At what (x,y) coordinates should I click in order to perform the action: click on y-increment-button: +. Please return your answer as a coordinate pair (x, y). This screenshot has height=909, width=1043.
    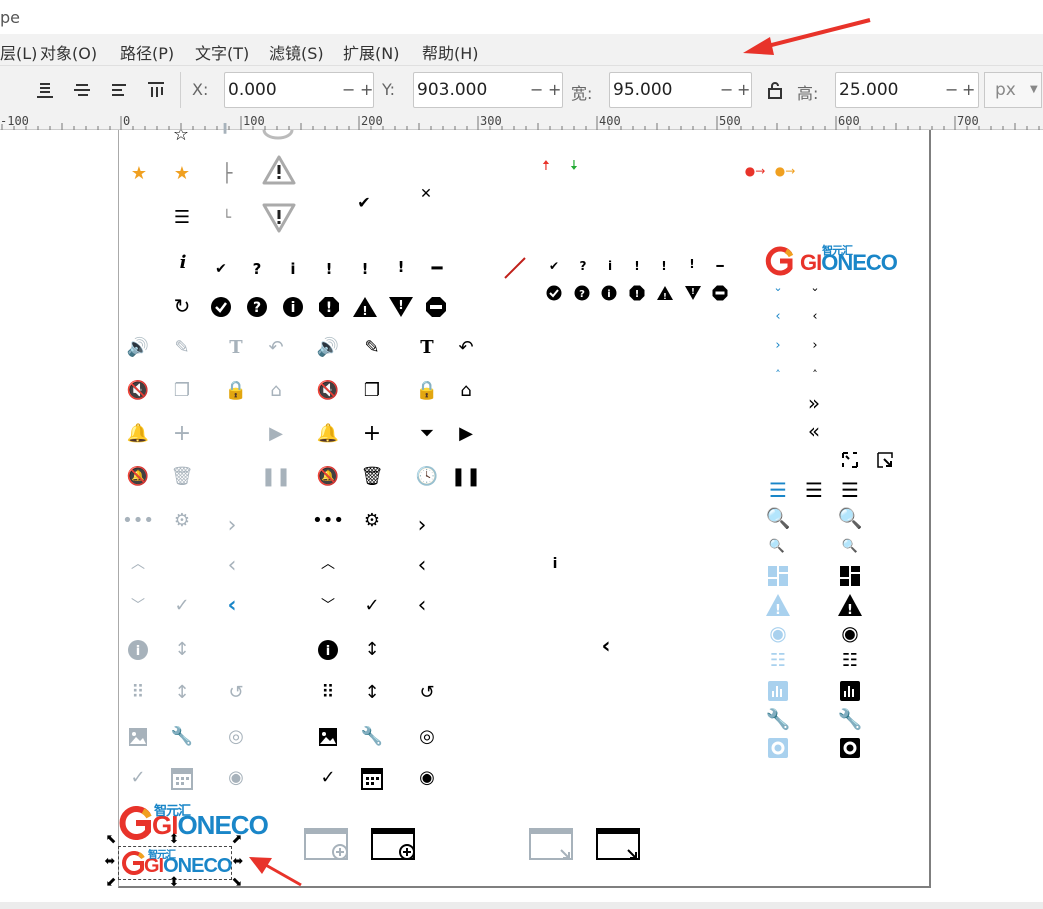
    Looking at the image, I should click on (554, 89).